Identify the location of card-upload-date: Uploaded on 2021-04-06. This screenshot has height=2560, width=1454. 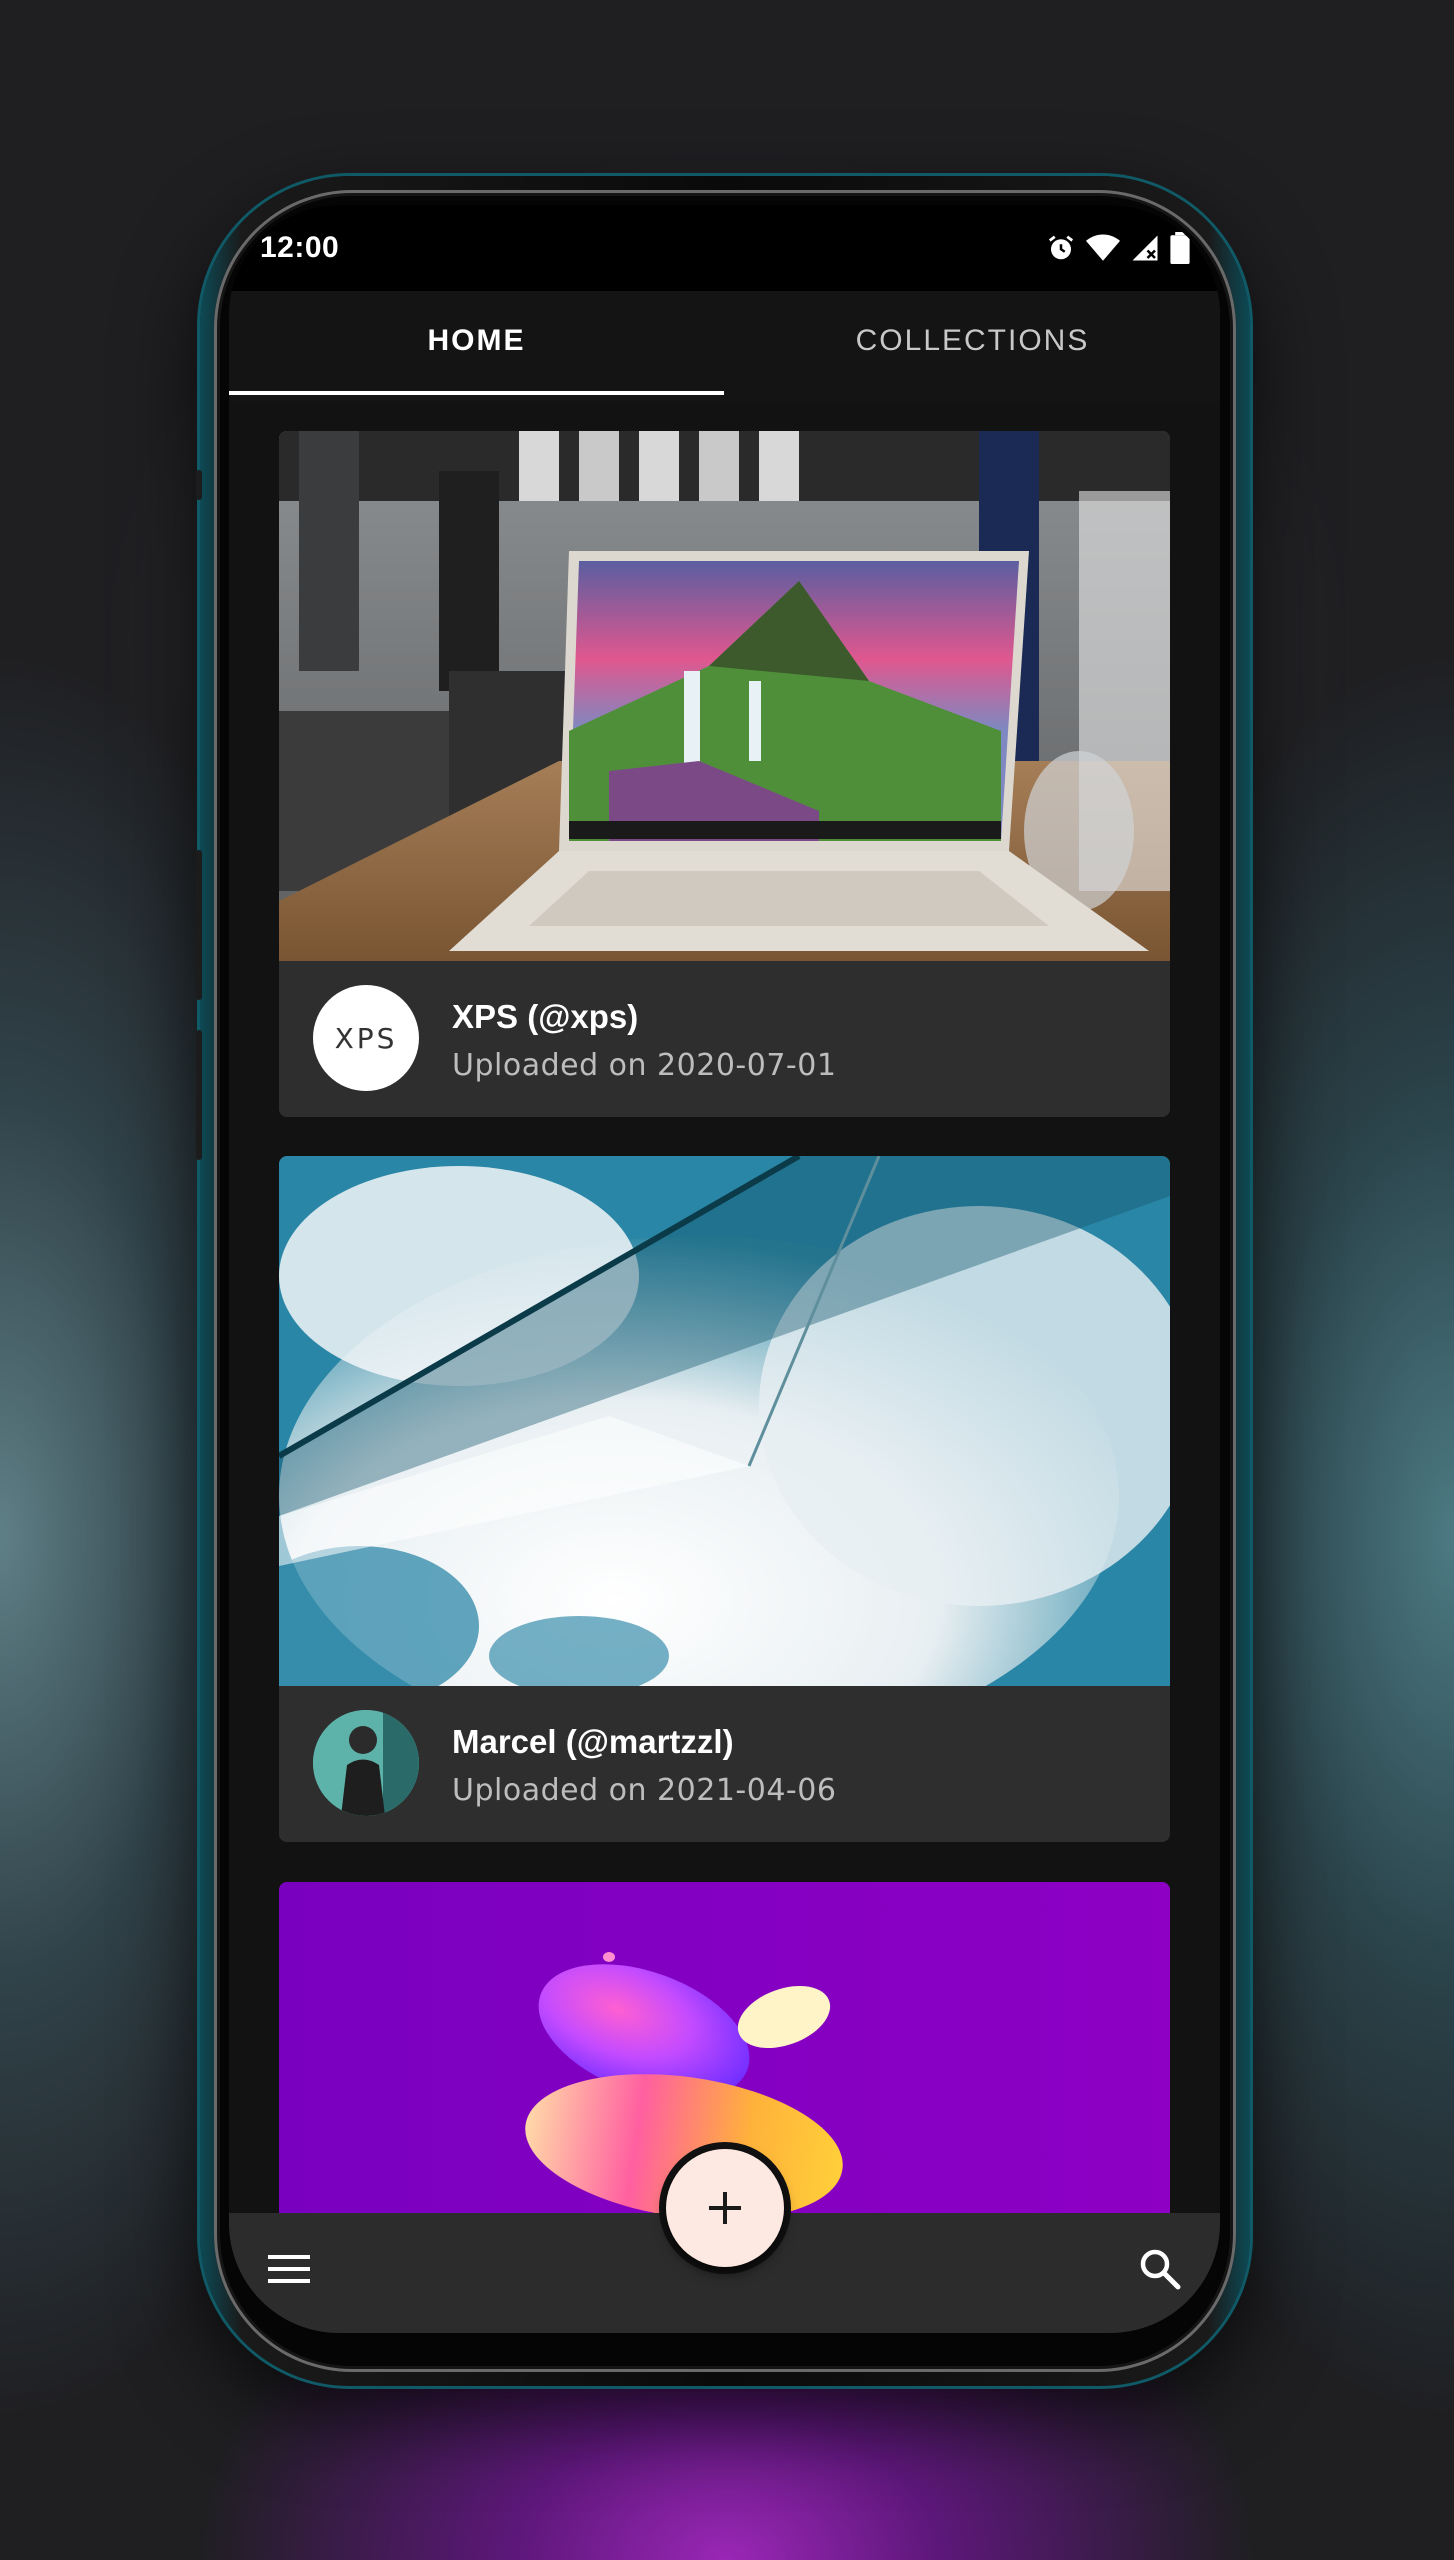
(644, 1790).